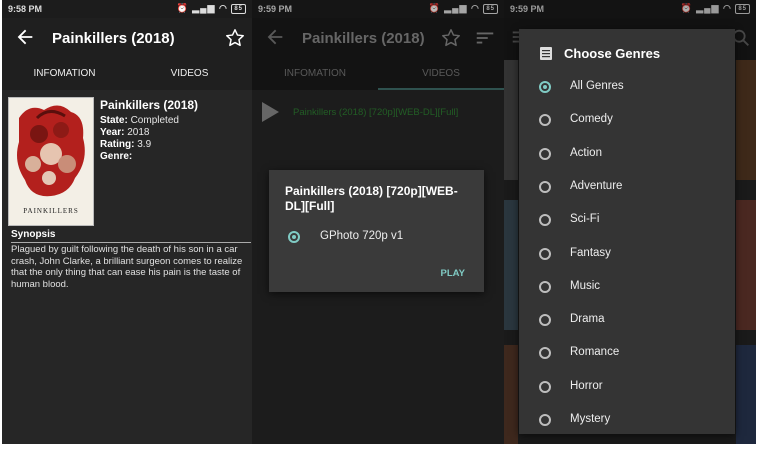 Image resolution: width=757 pixels, height=449 pixels. I want to click on genre-label: All Genres, so click(597, 86).